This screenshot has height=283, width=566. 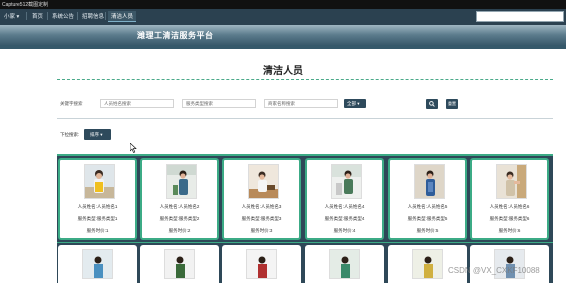 I want to click on cleaner-card: 人员姓名:人员姓名5 服务类型:服务类型5 服务时价:5, so click(x=427, y=199).